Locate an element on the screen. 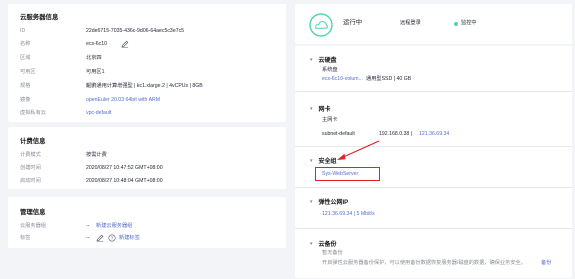 The image size is (575, 279). backup-section-header: ▼ 云备份 is located at coordinates (322, 243).